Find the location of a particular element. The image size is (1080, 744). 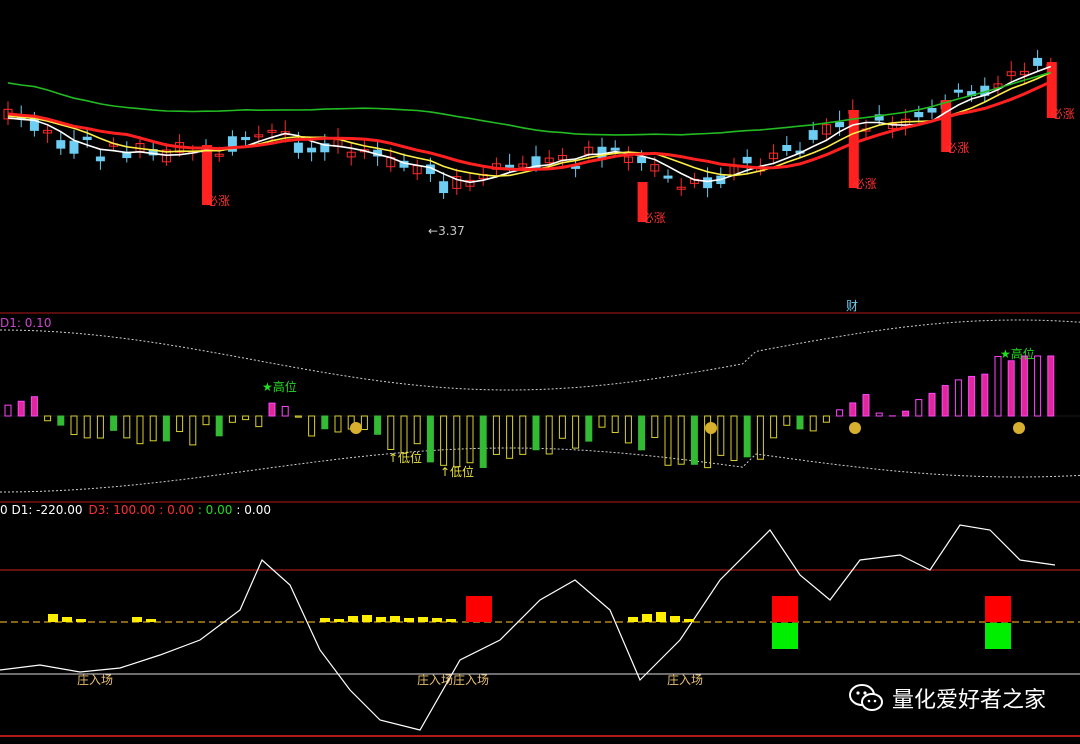

d0-prefix: 0 is located at coordinates (5, 510).